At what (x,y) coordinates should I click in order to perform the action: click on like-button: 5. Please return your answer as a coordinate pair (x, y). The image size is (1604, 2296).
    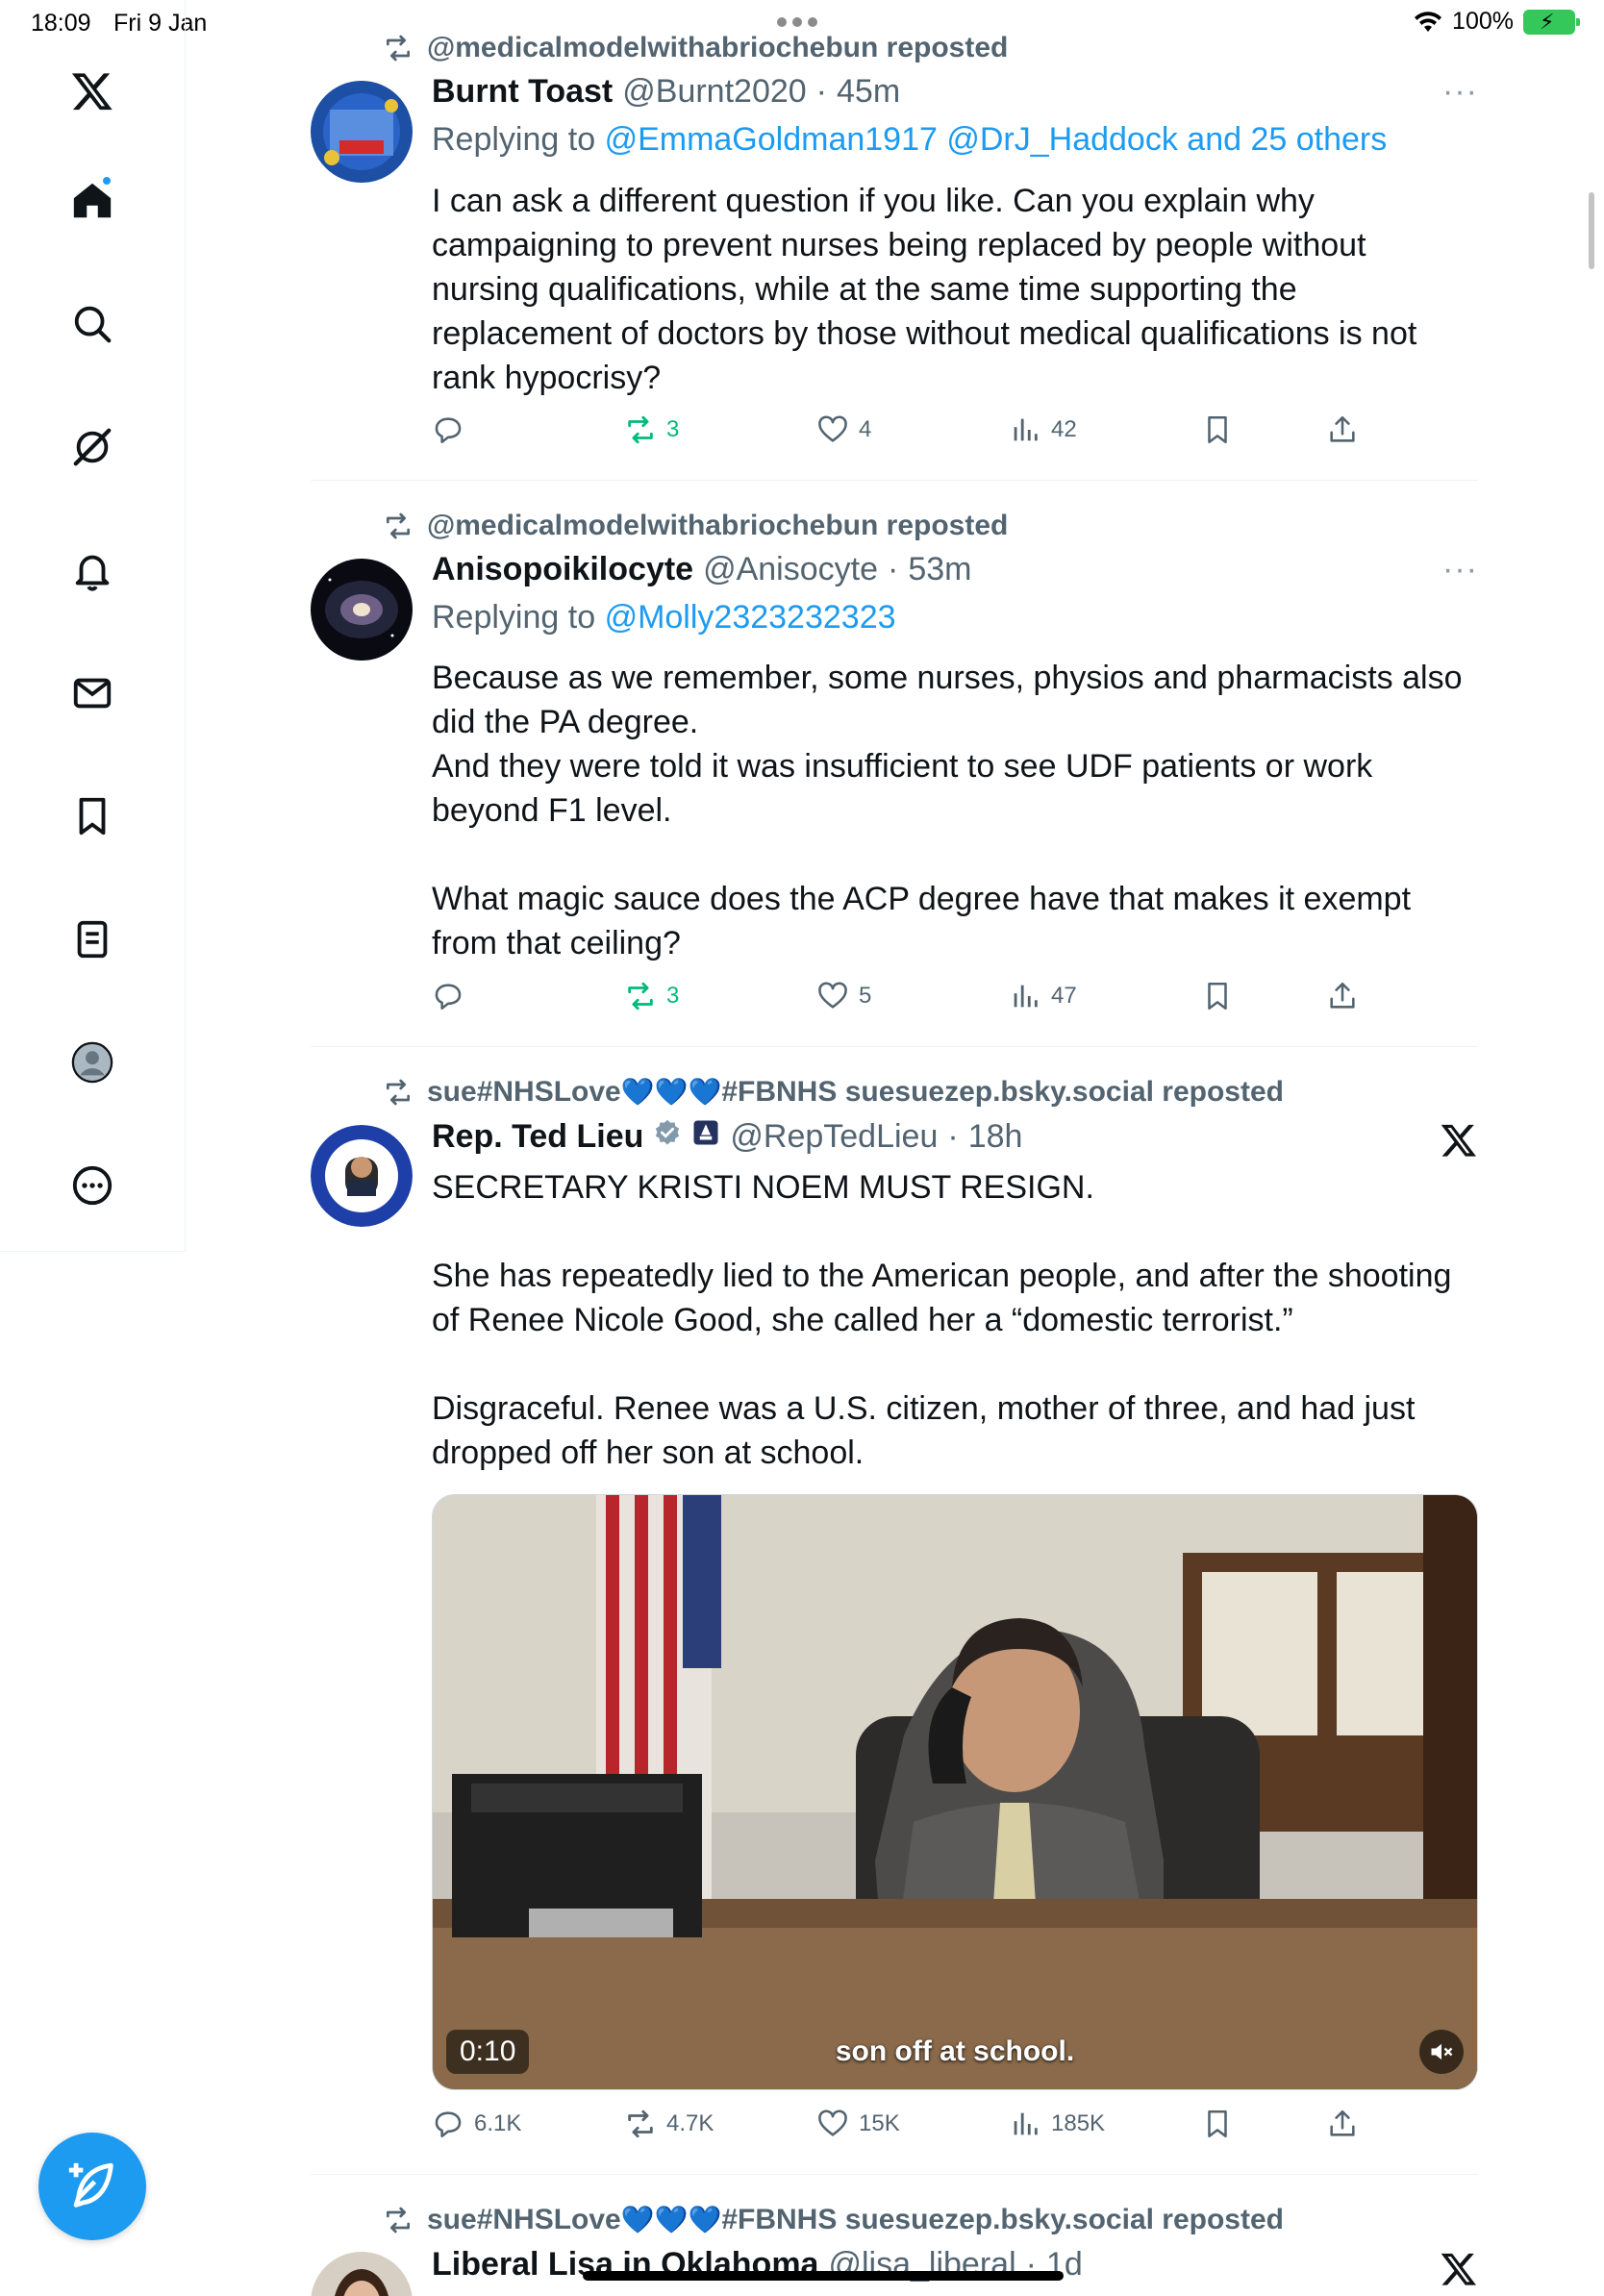
    Looking at the image, I should click on (843, 996).